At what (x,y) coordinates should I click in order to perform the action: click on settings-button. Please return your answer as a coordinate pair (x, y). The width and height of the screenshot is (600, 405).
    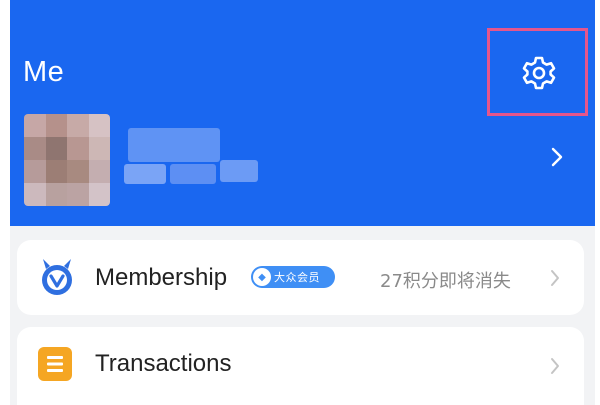
    Looking at the image, I should click on (537, 72).